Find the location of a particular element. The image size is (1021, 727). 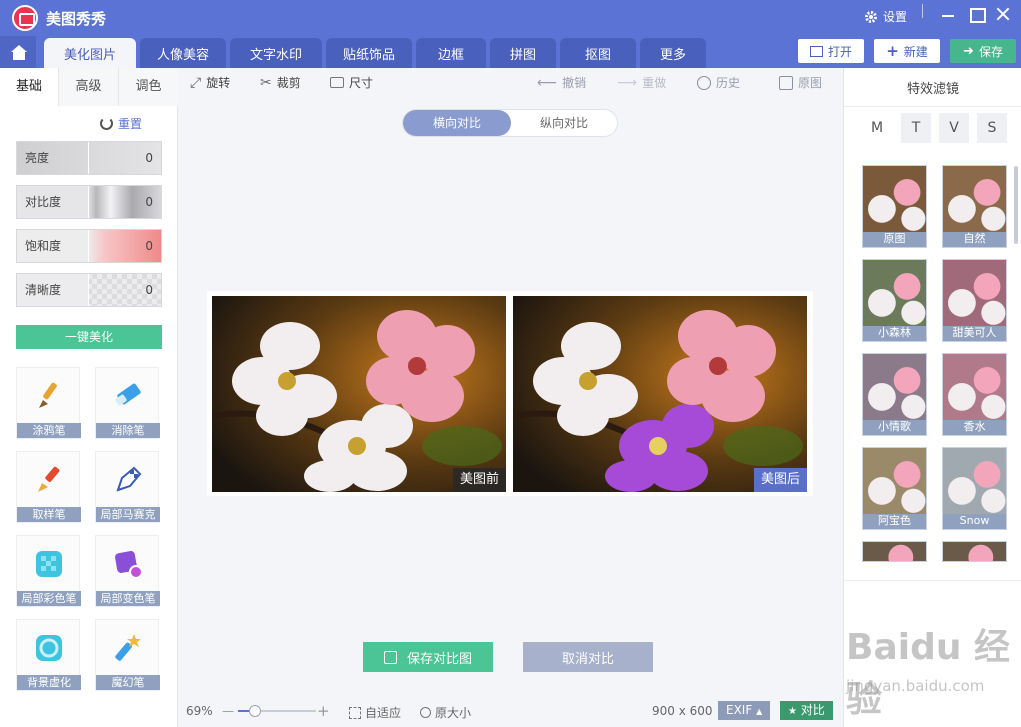

saturation-value: 0 is located at coordinates (149, 246).